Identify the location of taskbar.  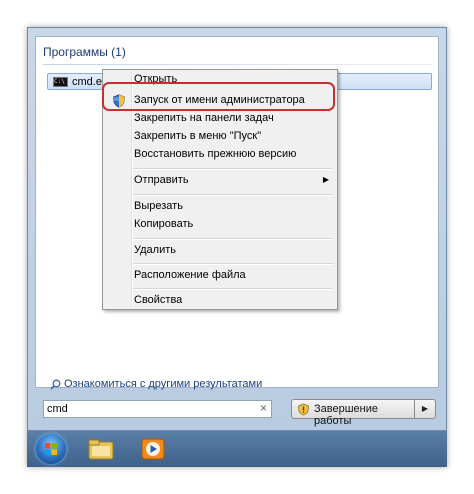
(237, 449).